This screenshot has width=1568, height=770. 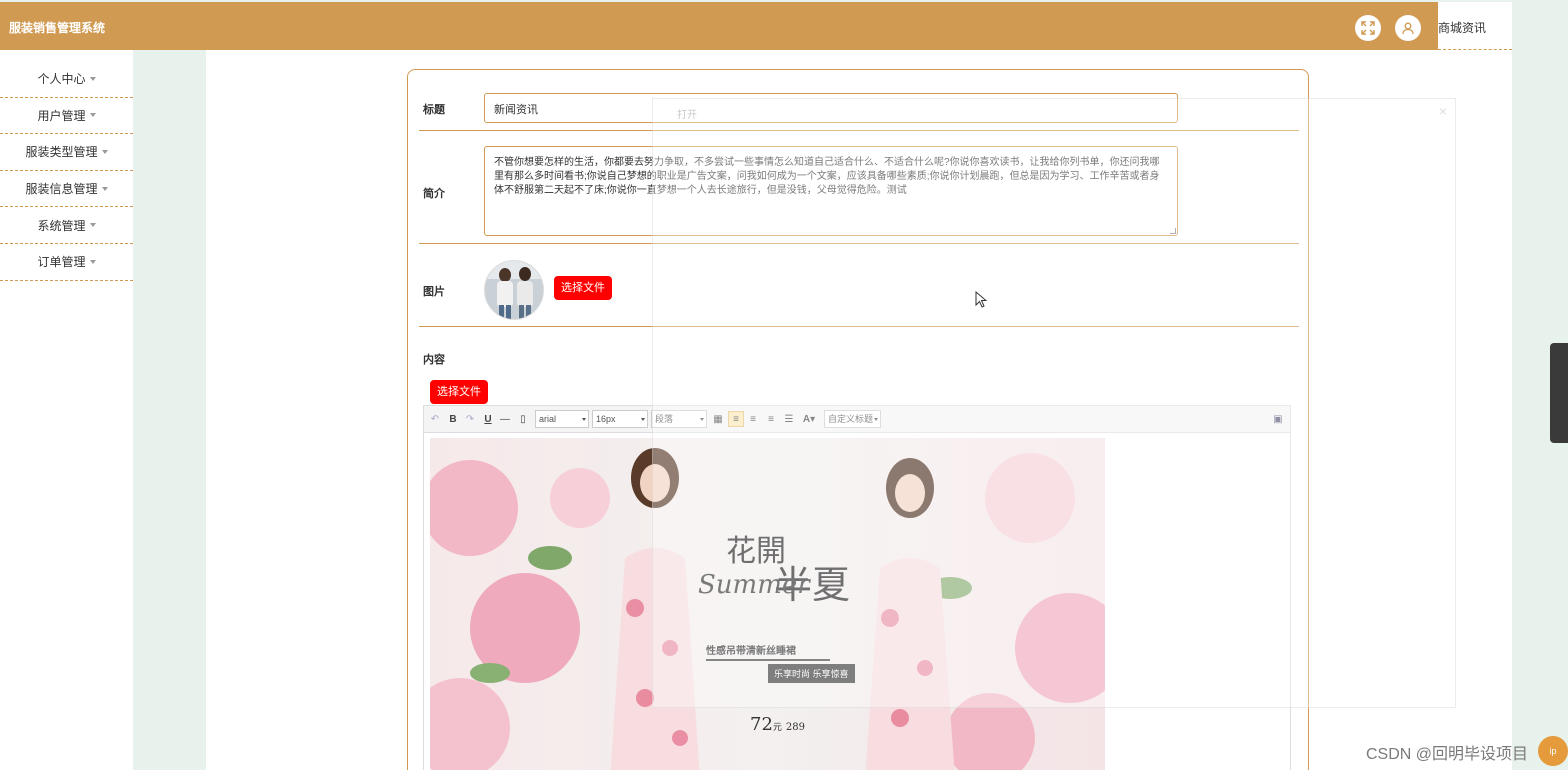 What do you see at coordinates (1559, 393) in the screenshot?
I see `side-scroll-handle` at bounding box center [1559, 393].